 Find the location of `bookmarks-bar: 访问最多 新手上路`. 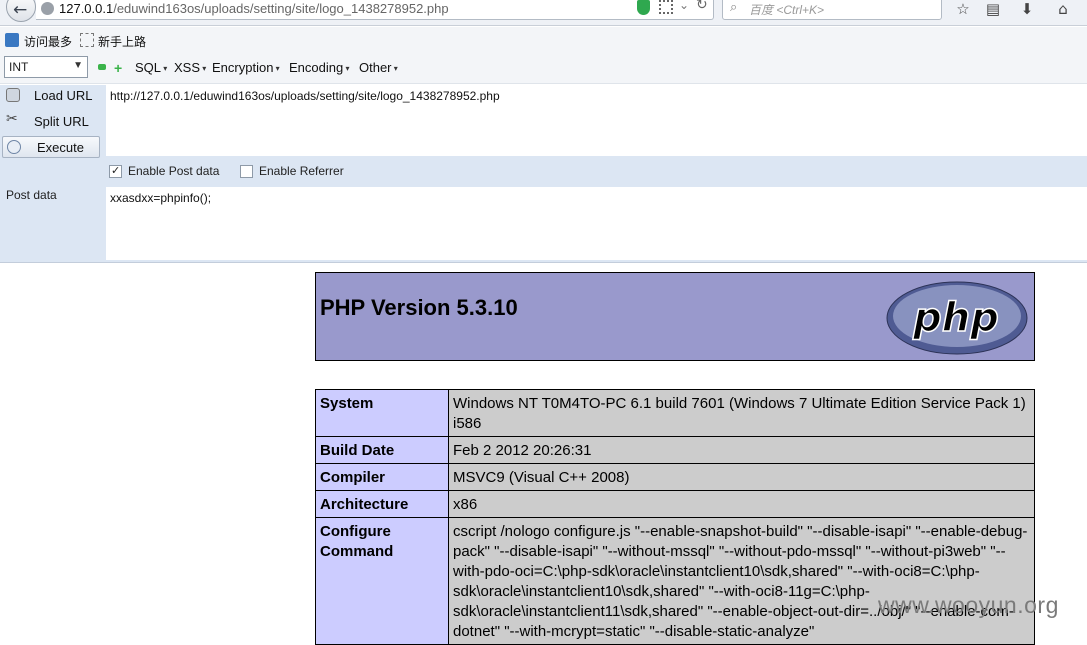

bookmarks-bar: 访问最多 新手上路 is located at coordinates (543, 40).